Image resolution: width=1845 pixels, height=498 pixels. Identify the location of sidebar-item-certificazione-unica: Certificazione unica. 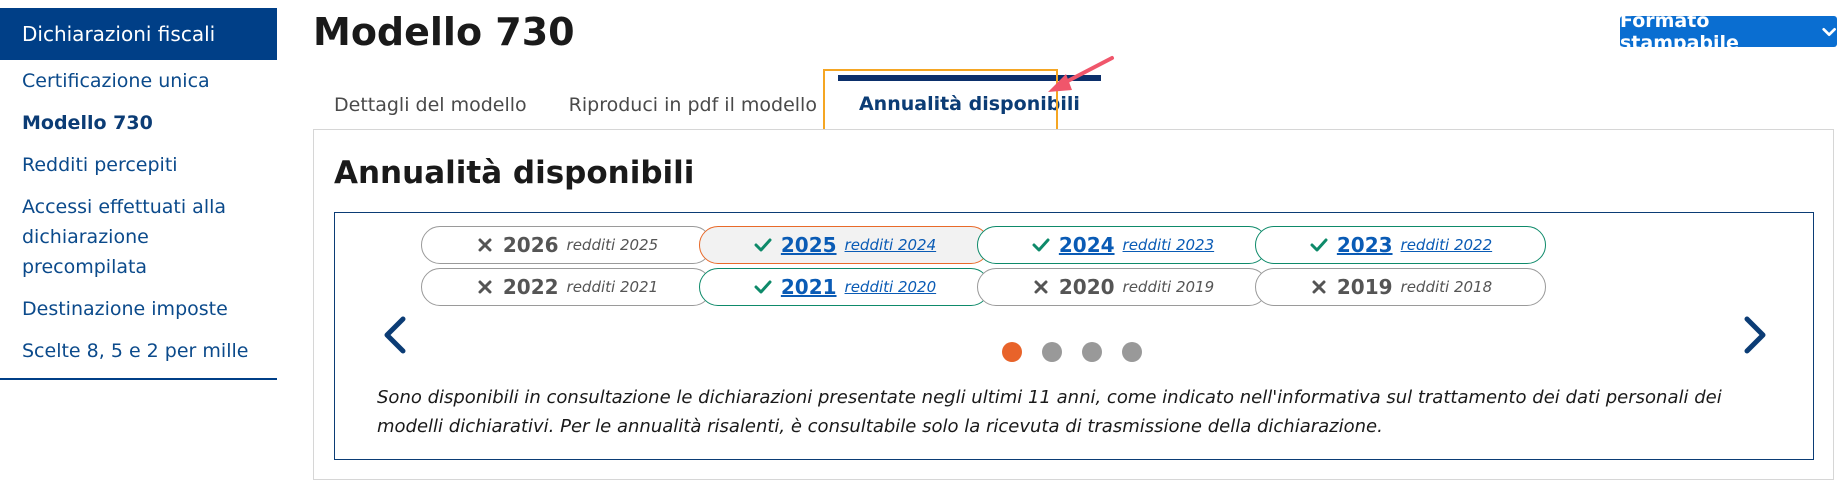
(138, 81).